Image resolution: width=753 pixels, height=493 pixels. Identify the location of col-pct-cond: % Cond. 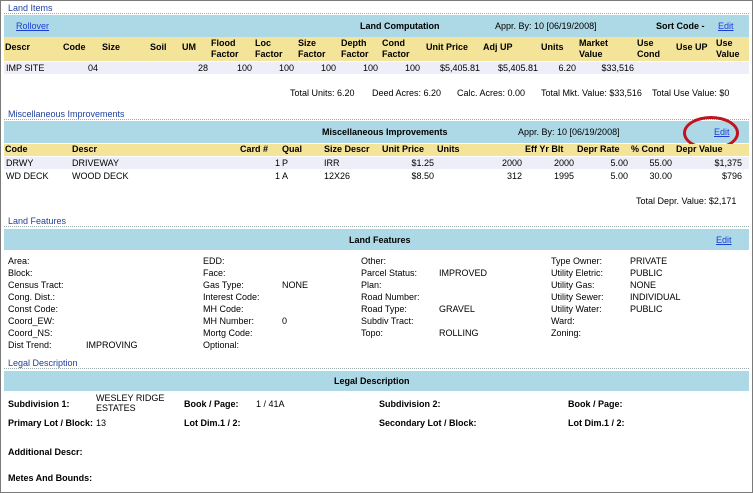
(648, 149).